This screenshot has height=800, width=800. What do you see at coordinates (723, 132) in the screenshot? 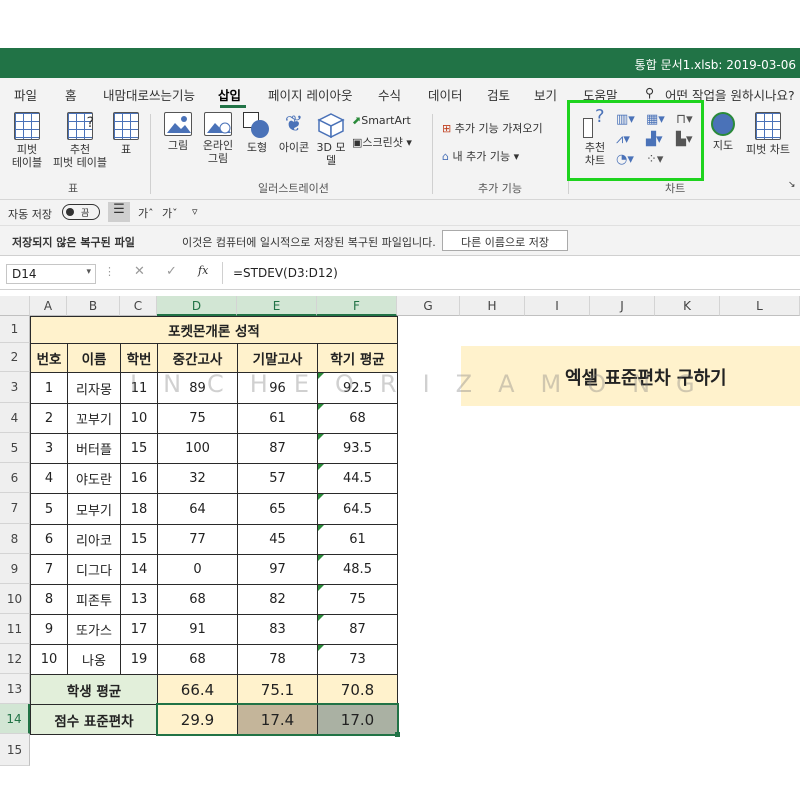
I see `map-chart-button: 지도` at bounding box center [723, 132].